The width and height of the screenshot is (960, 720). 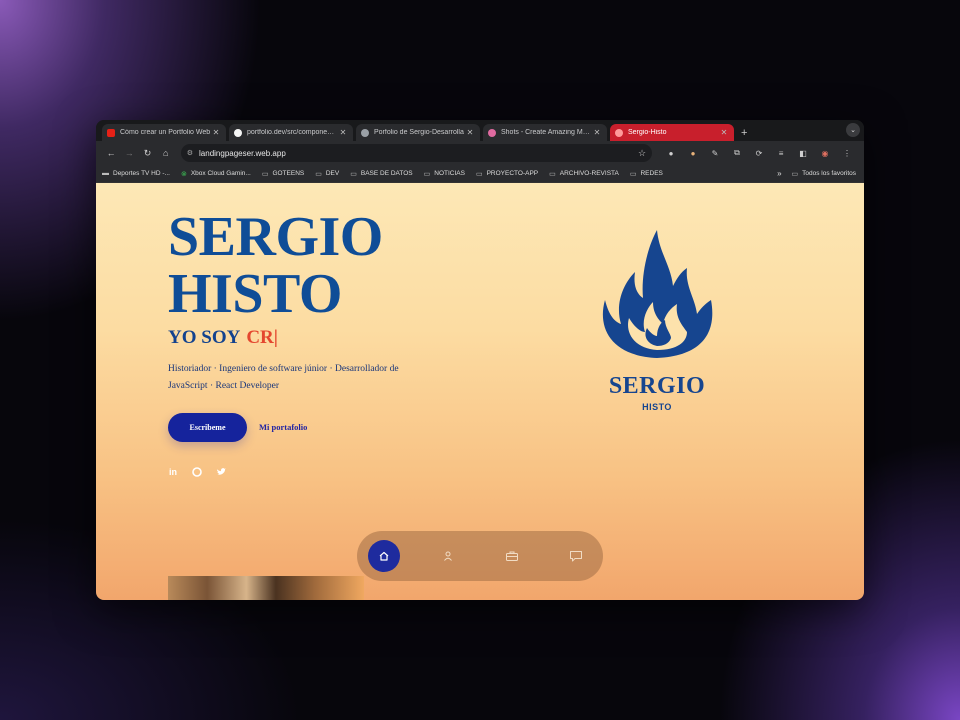 I want to click on bookmark-label: PROYECTO-APP, so click(x=512, y=173).